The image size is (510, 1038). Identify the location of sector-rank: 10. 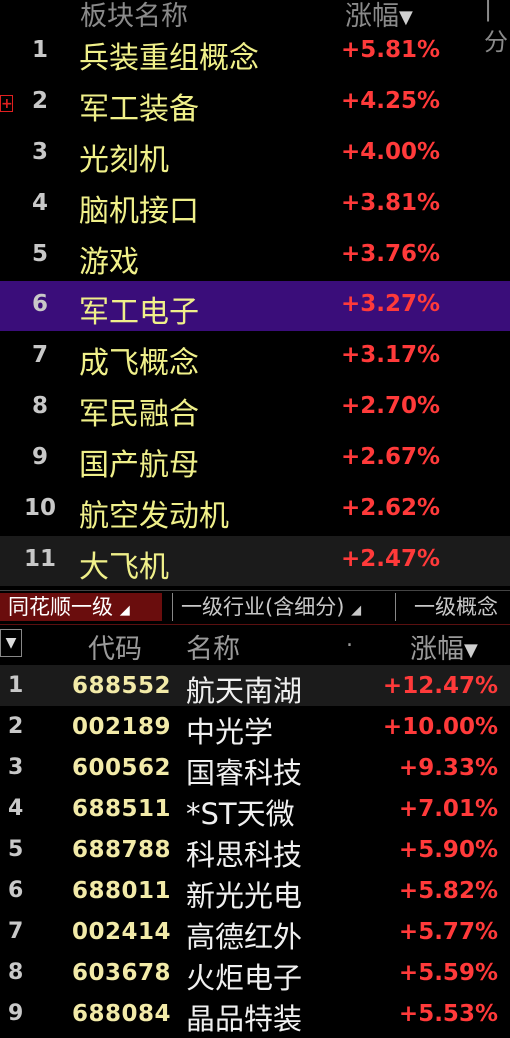
(39, 508).